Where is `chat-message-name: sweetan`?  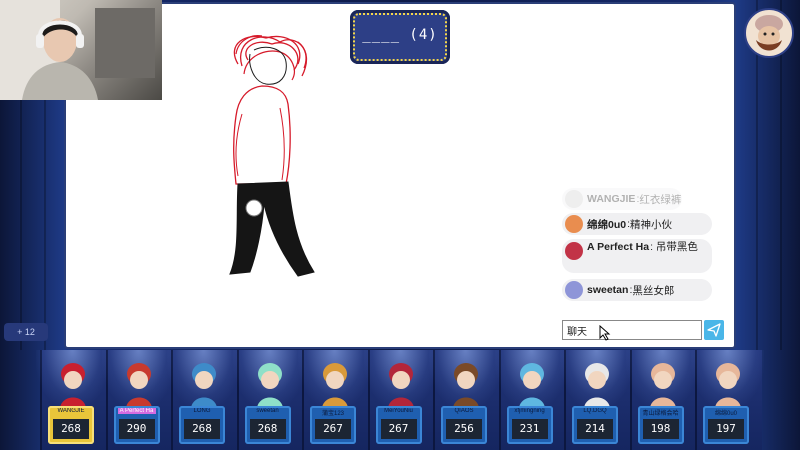
chat-message-name: sweetan is located at coordinates (608, 290).